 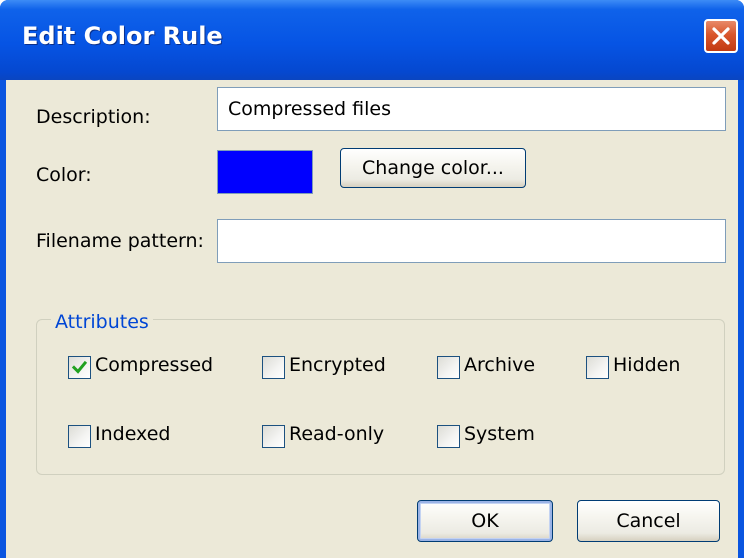 I want to click on window-title: Edit Color Rule, so click(x=122, y=36).